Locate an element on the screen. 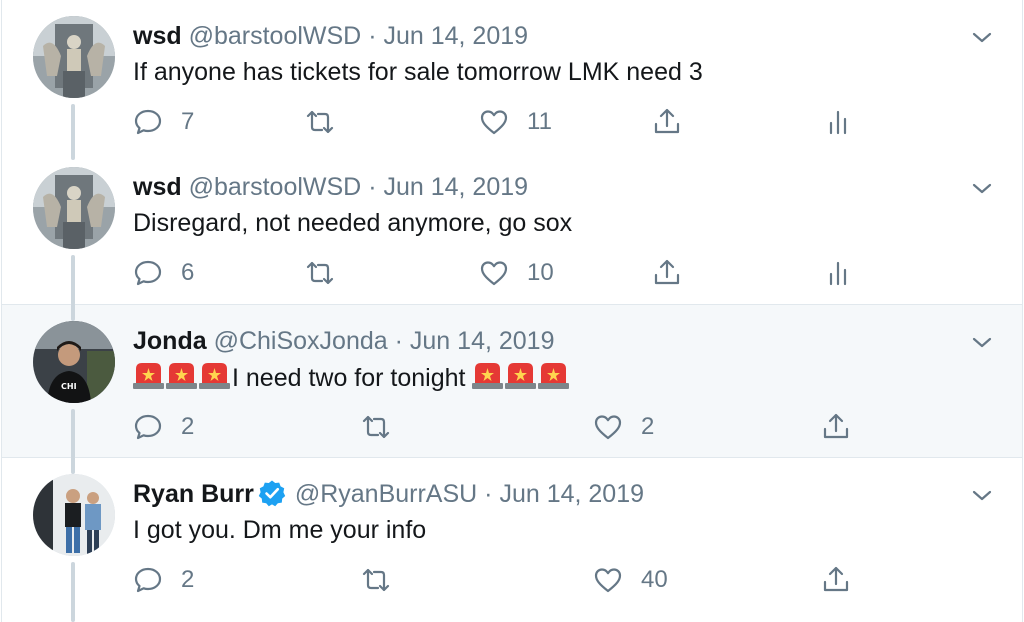 The width and height of the screenshot is (1024, 622). svg-text: CHI is located at coordinates (69, 386).